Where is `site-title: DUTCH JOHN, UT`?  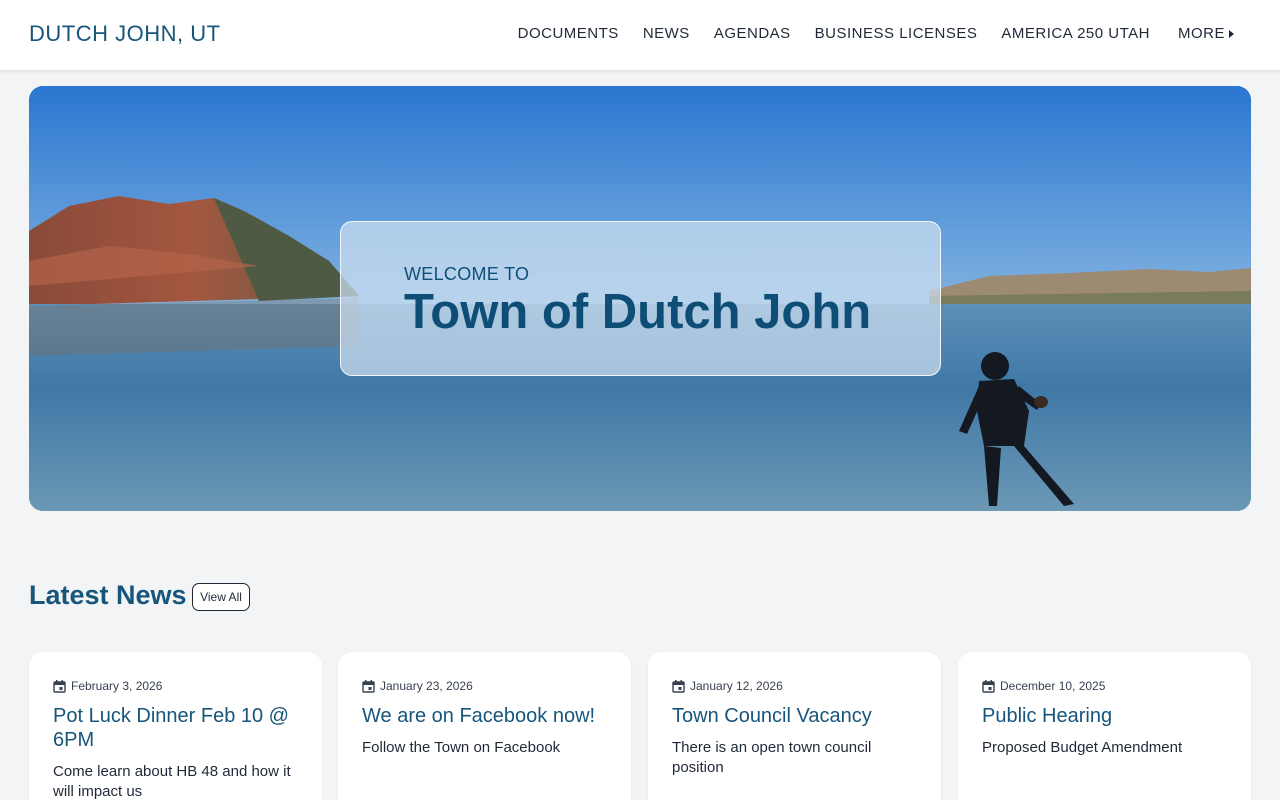
site-title: DUTCH JOHN, UT is located at coordinates (125, 34).